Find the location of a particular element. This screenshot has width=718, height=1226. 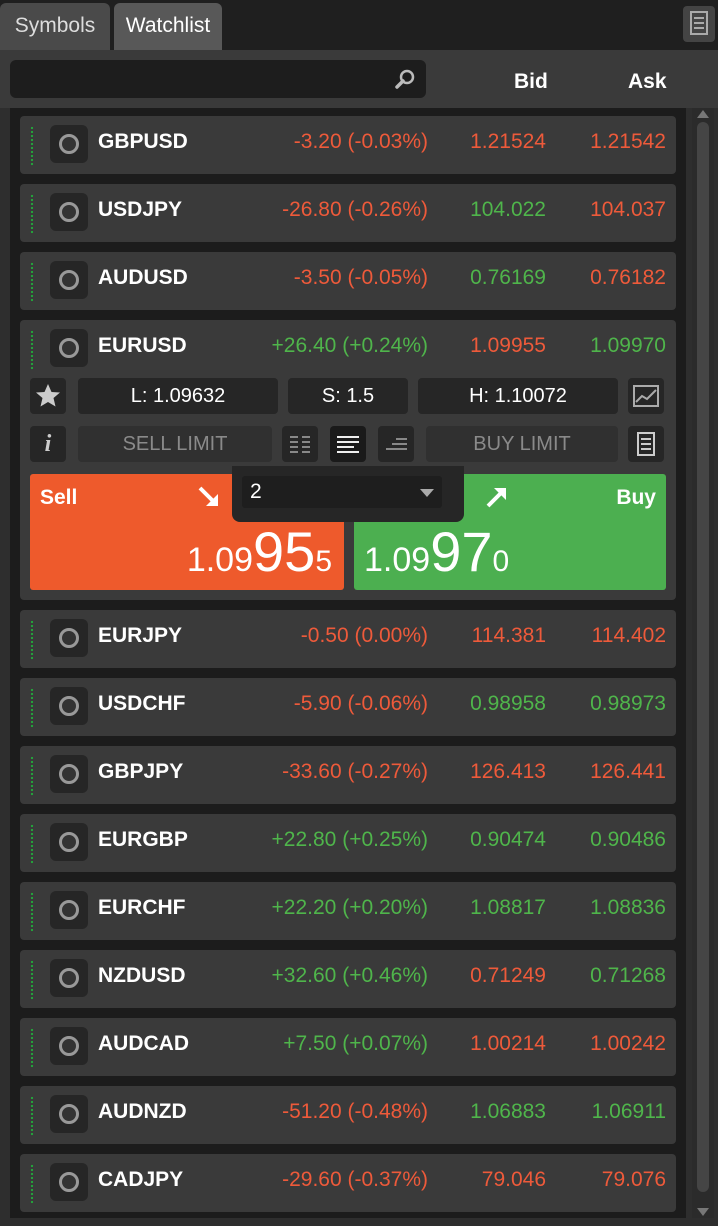

watchlist-row-gbpusd: GBPUSD -3.20 (-0.03%) 1.21524 1.21542 is located at coordinates (348, 145).